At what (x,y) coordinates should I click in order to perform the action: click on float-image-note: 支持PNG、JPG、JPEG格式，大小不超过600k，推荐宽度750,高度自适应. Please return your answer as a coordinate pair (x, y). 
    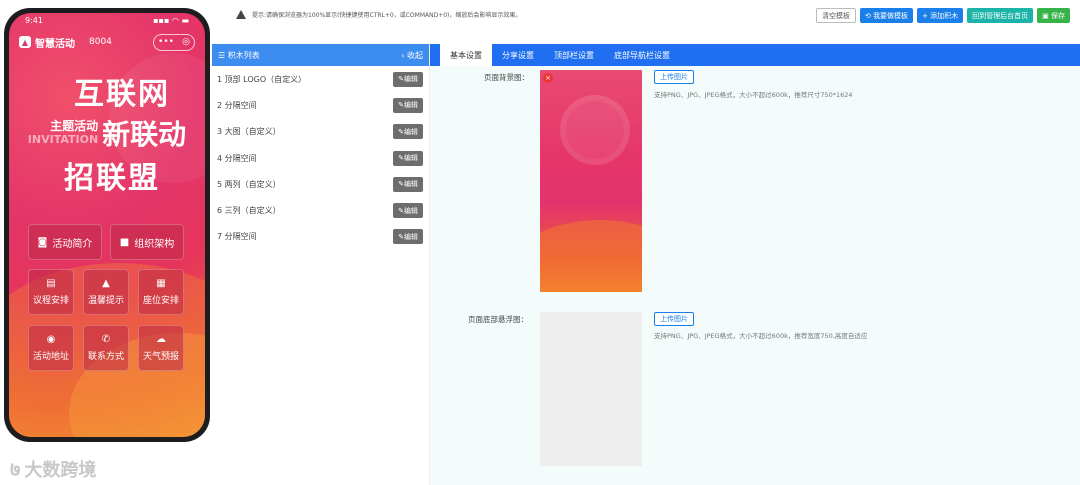
    Looking at the image, I should click on (761, 336).